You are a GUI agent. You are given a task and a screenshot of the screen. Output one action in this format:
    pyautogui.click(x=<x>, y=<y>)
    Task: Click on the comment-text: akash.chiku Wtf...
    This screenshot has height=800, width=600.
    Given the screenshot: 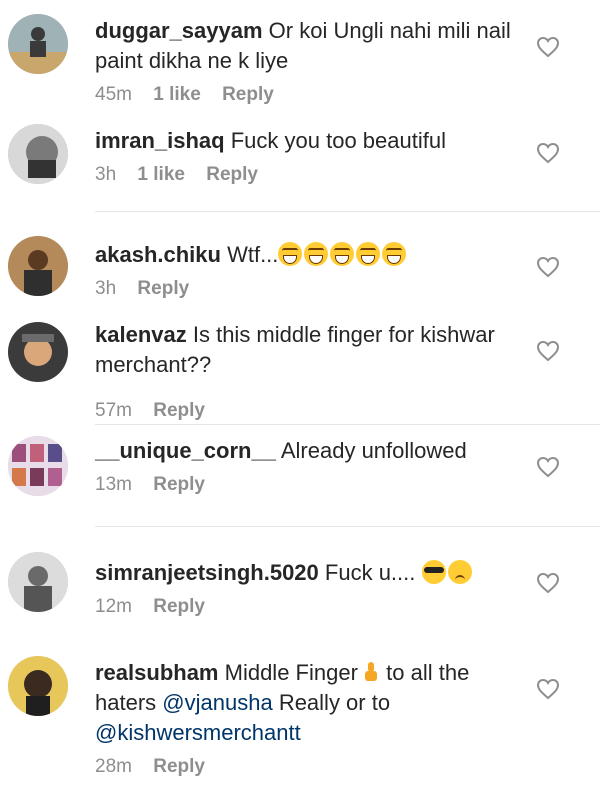 What is the action you would take?
    pyautogui.click(x=312, y=255)
    